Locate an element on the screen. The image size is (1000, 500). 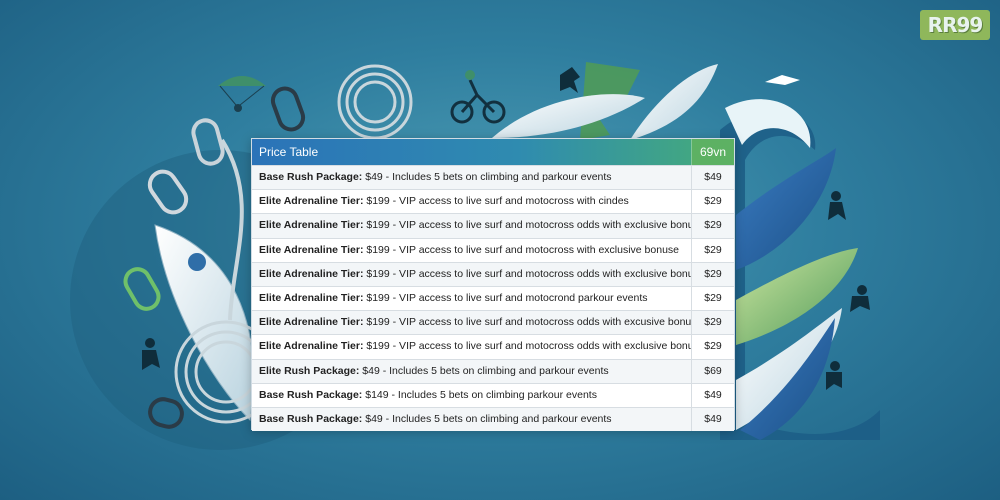
cyclist-icon is located at coordinates (478, 97).